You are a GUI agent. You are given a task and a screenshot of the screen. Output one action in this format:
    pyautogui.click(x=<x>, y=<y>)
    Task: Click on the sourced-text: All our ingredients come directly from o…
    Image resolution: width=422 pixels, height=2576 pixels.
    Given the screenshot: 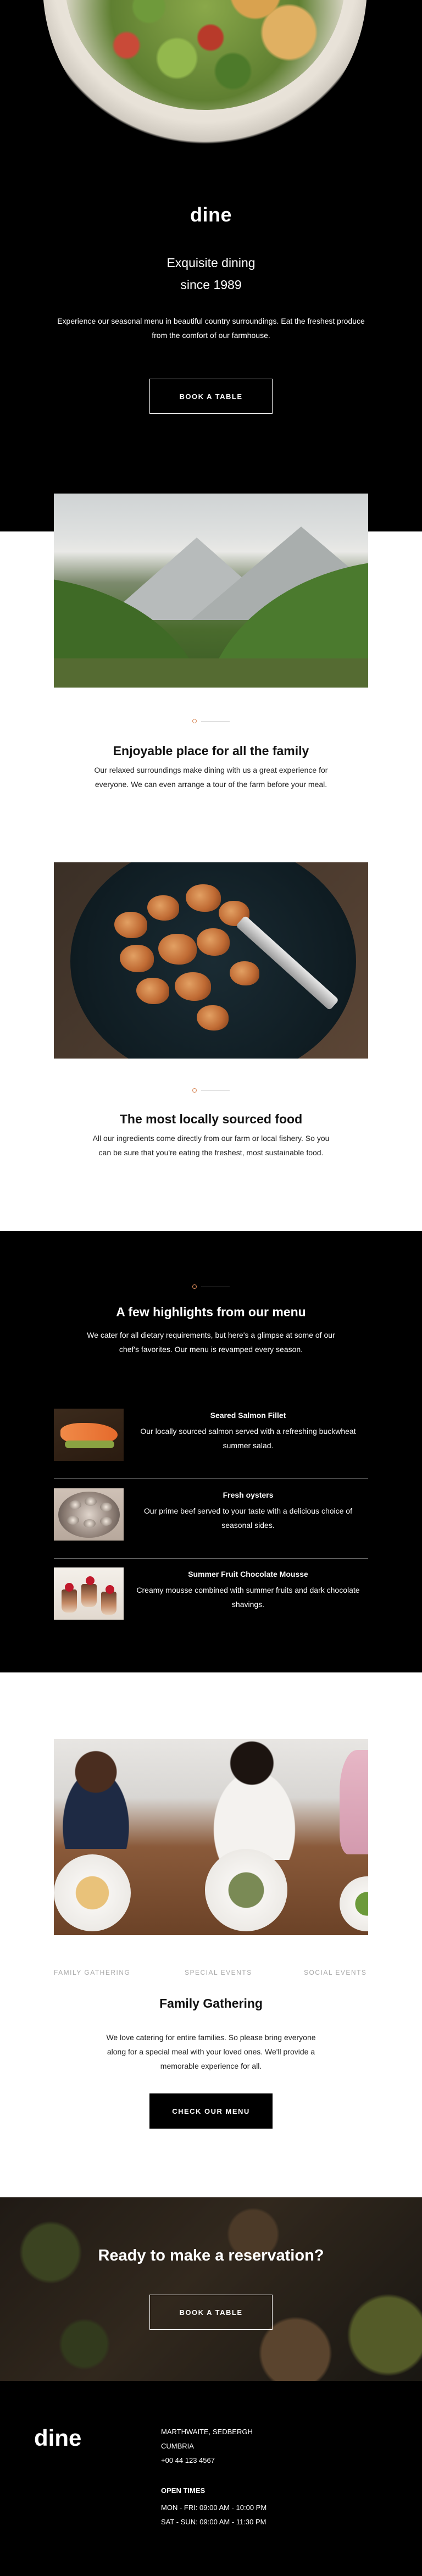 What is the action you would take?
    pyautogui.click(x=211, y=1145)
    